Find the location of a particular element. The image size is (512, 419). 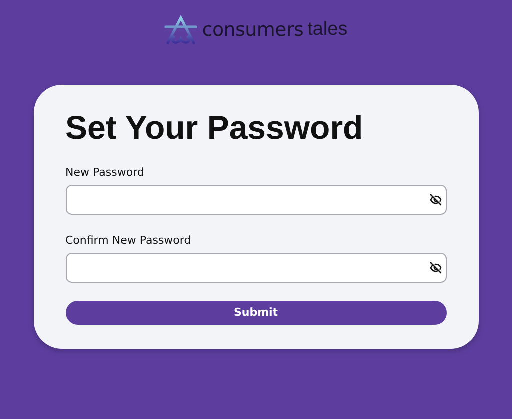

field-label: New Password is located at coordinates (106, 172).